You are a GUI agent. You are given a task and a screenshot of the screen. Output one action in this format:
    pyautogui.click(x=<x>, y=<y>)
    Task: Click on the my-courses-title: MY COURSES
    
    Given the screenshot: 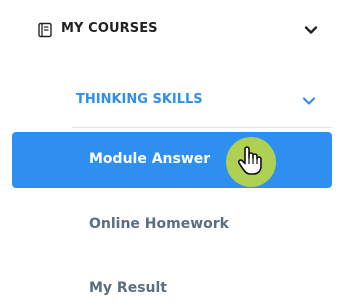 What is the action you would take?
    pyautogui.click(x=109, y=28)
    